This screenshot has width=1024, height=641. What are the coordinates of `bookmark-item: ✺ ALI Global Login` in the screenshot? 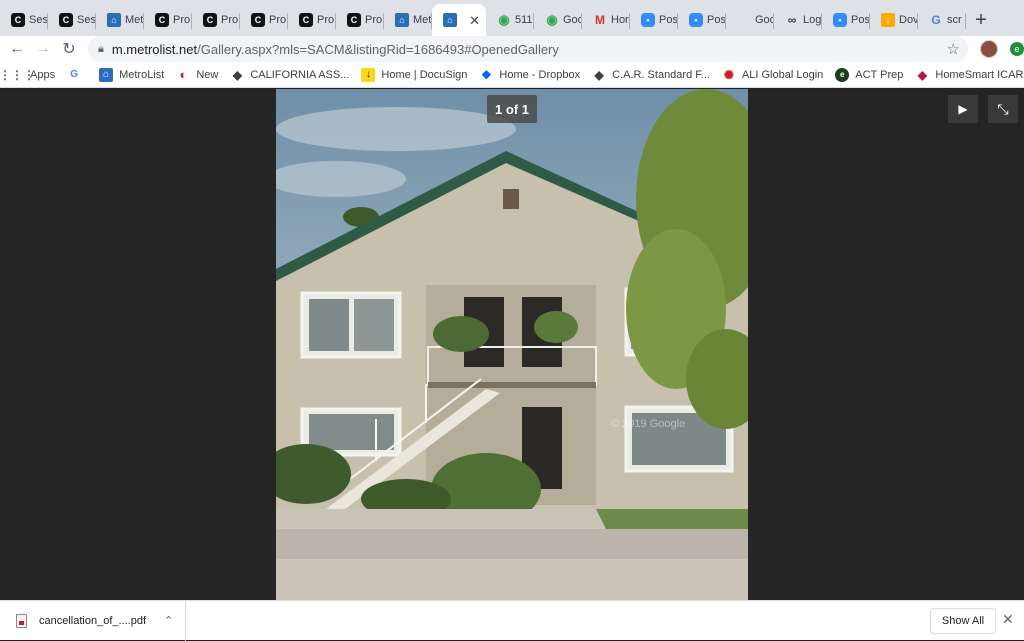 It's located at (772, 75).